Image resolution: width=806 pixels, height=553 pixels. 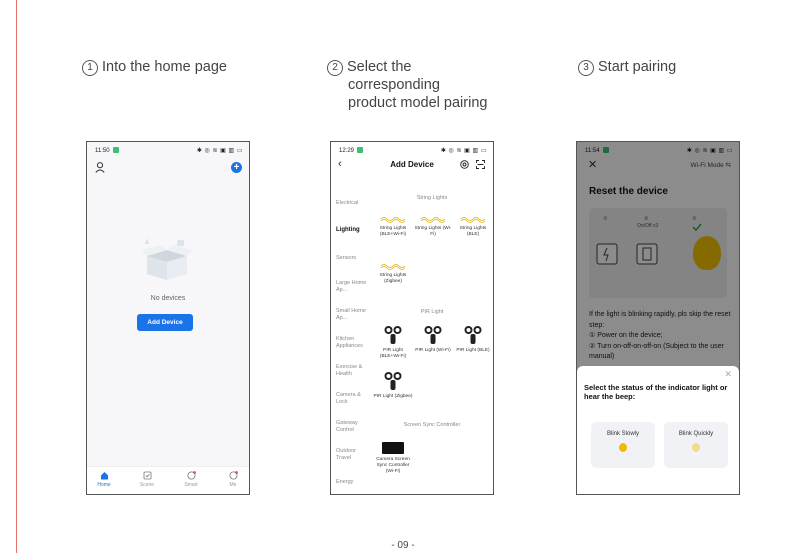 What do you see at coordinates (168, 298) in the screenshot?
I see `no-devices-text: No devices` at bounding box center [168, 298].